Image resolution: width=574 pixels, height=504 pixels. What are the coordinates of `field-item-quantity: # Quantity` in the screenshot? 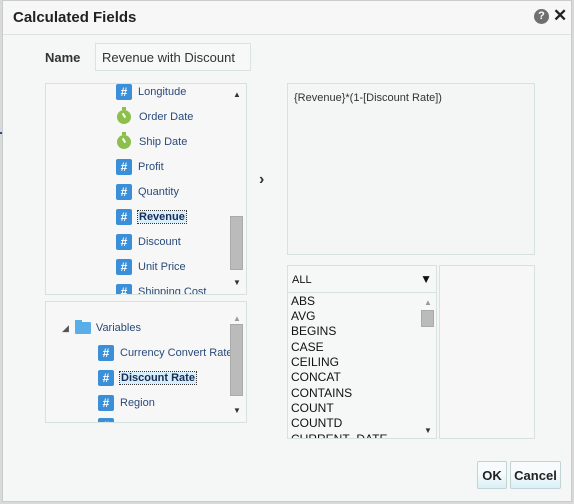 It's located at (147, 192).